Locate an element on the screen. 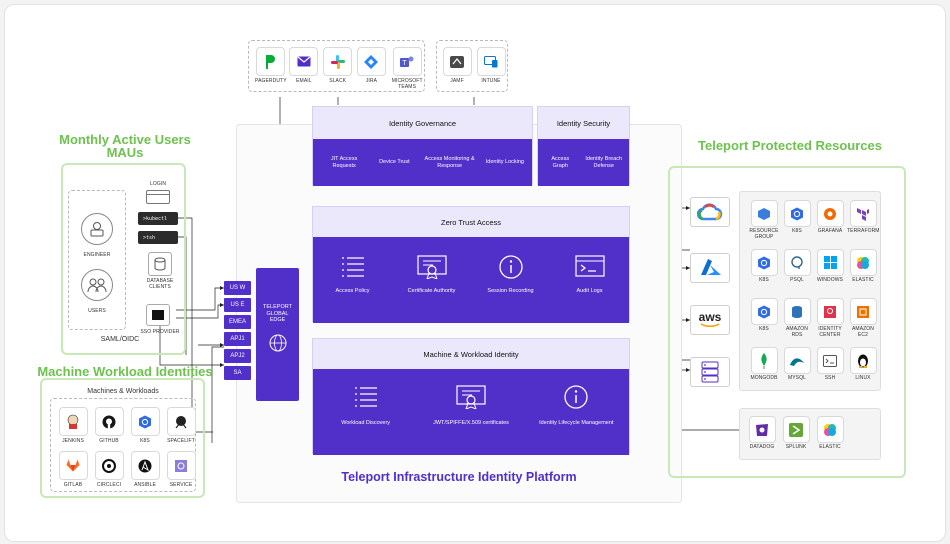 The image size is (950, 544). resource-item: ELASTIC is located at coordinates (863, 273).